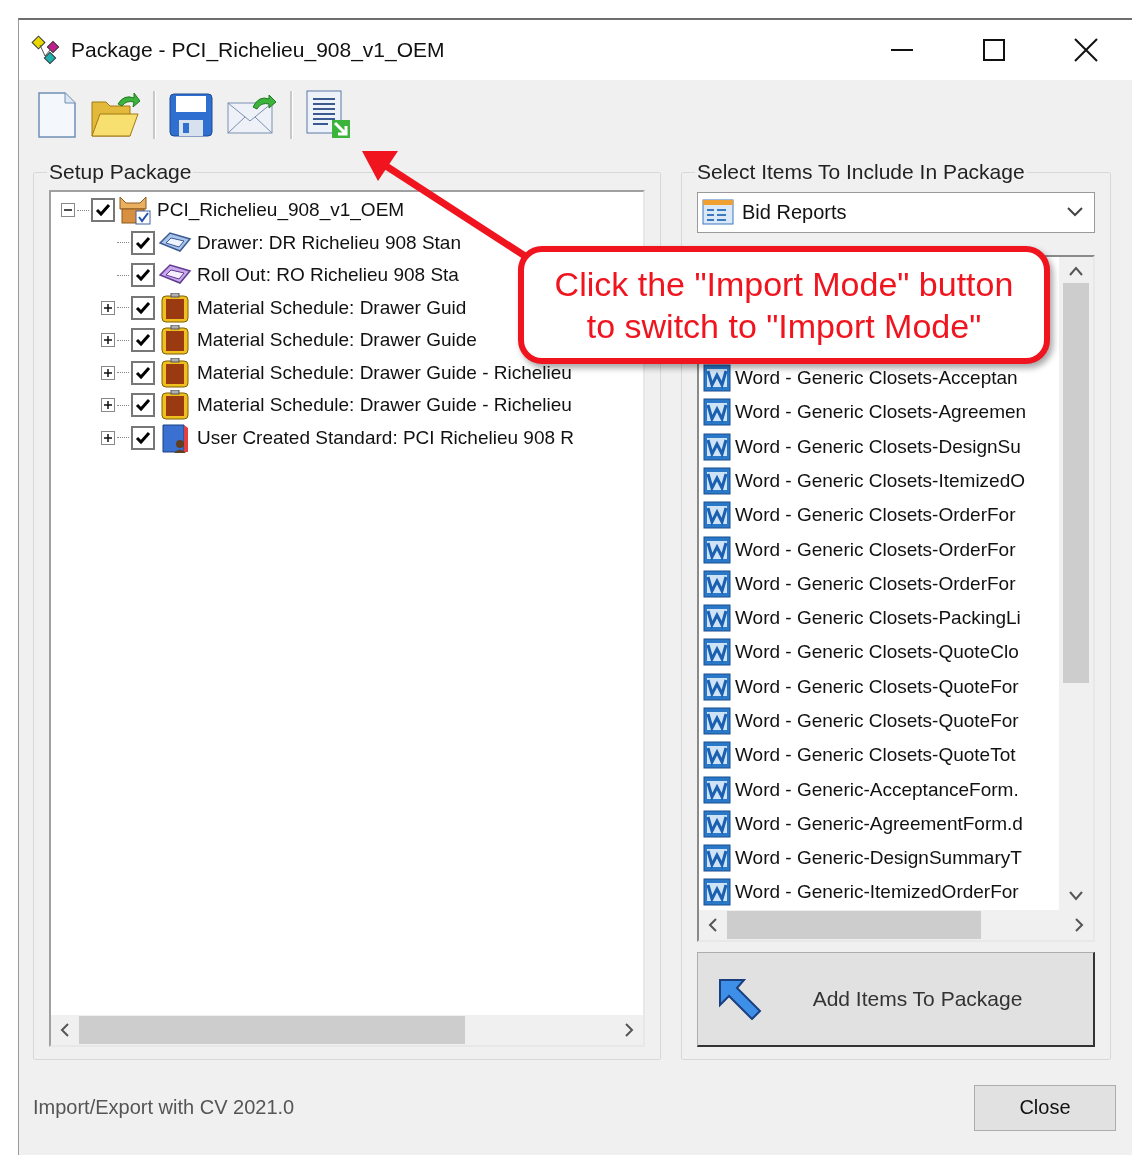 The width and height of the screenshot is (1132, 1160). I want to click on report-icon, so click(718, 212).